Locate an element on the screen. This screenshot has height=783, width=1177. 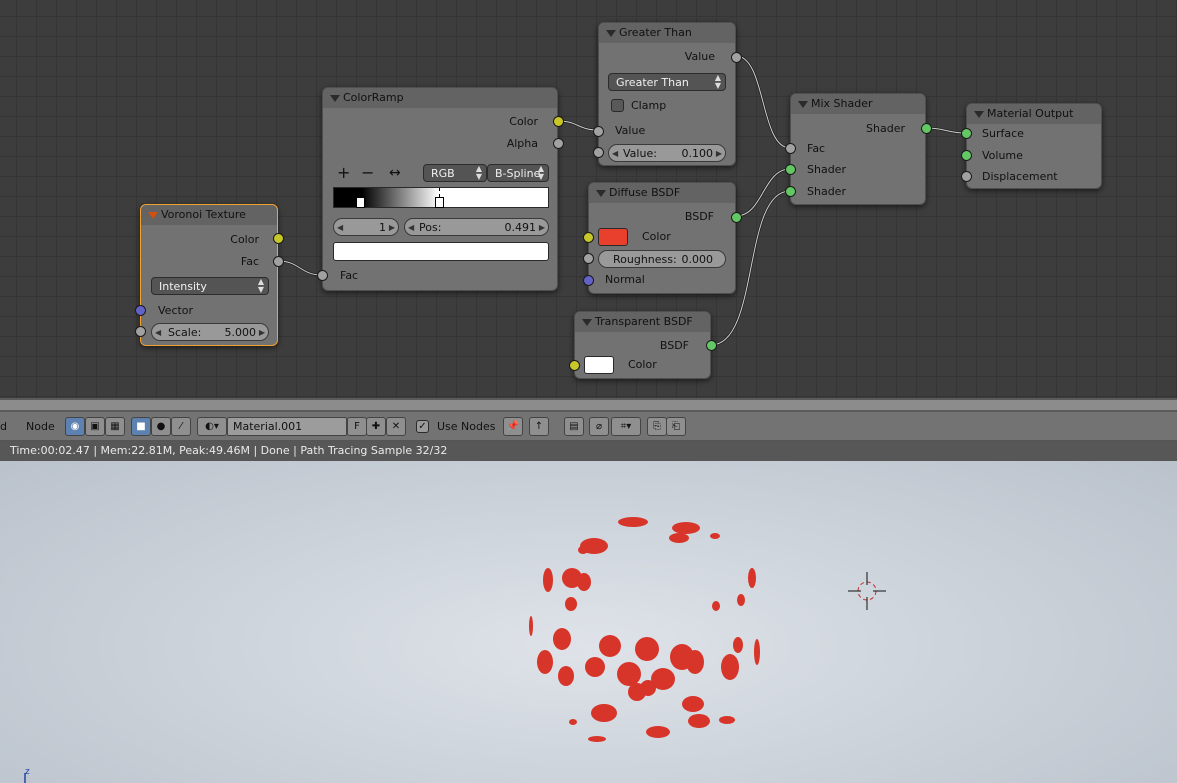
interpolation-dropdown: B-Spline ▲ ▼ is located at coordinates (518, 173).